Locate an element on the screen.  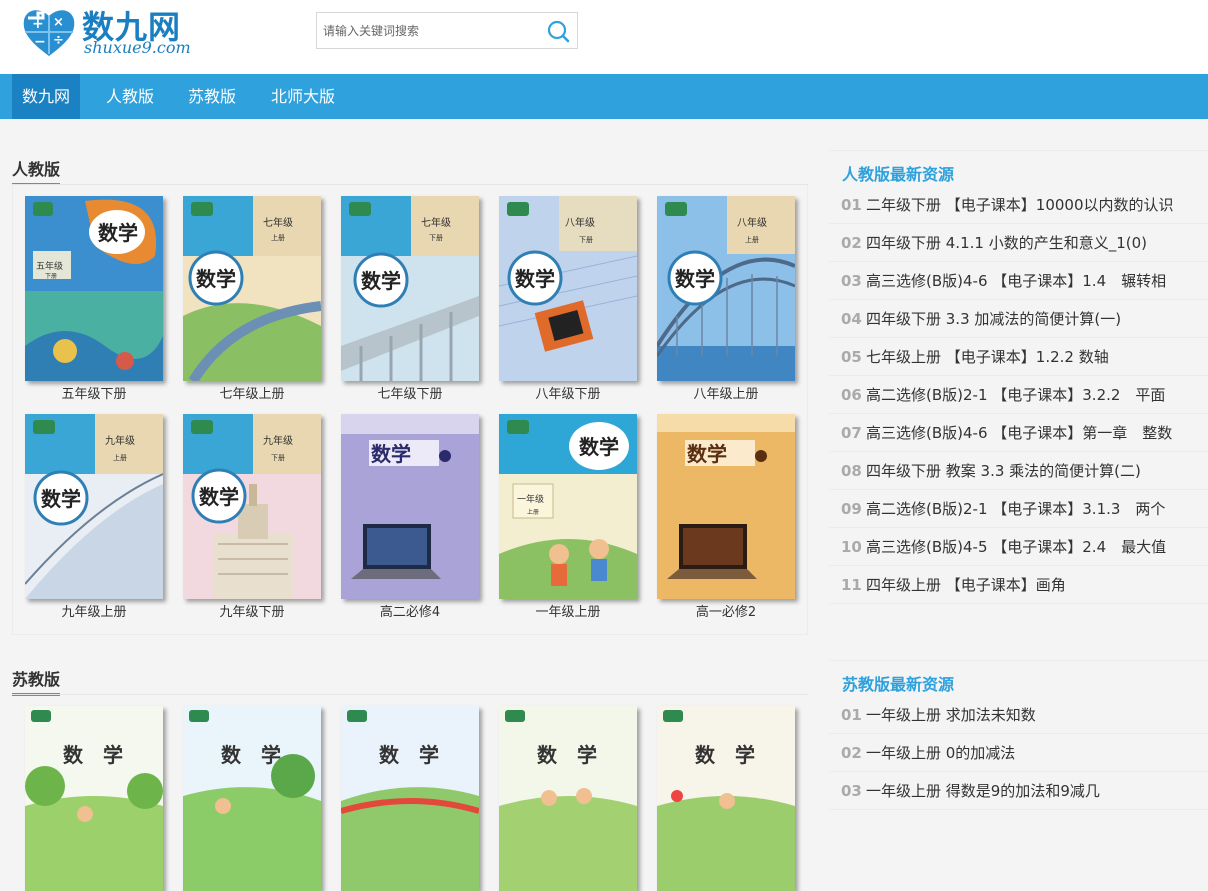
item-link: 高三选修(B版)4-6 【电子课本】1.4 辗转相 is located at coordinates (1016, 281).